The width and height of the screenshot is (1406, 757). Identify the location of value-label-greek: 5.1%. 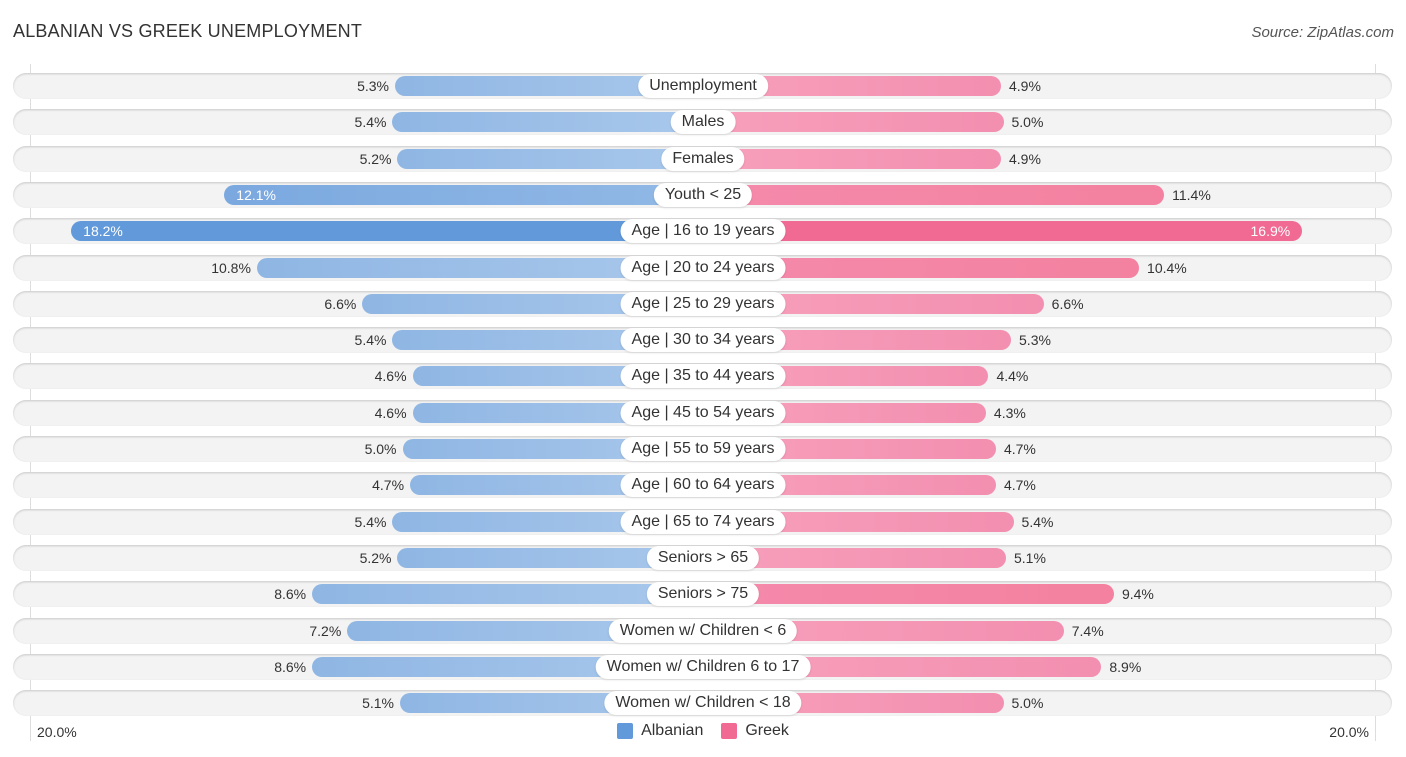
(1030, 557).